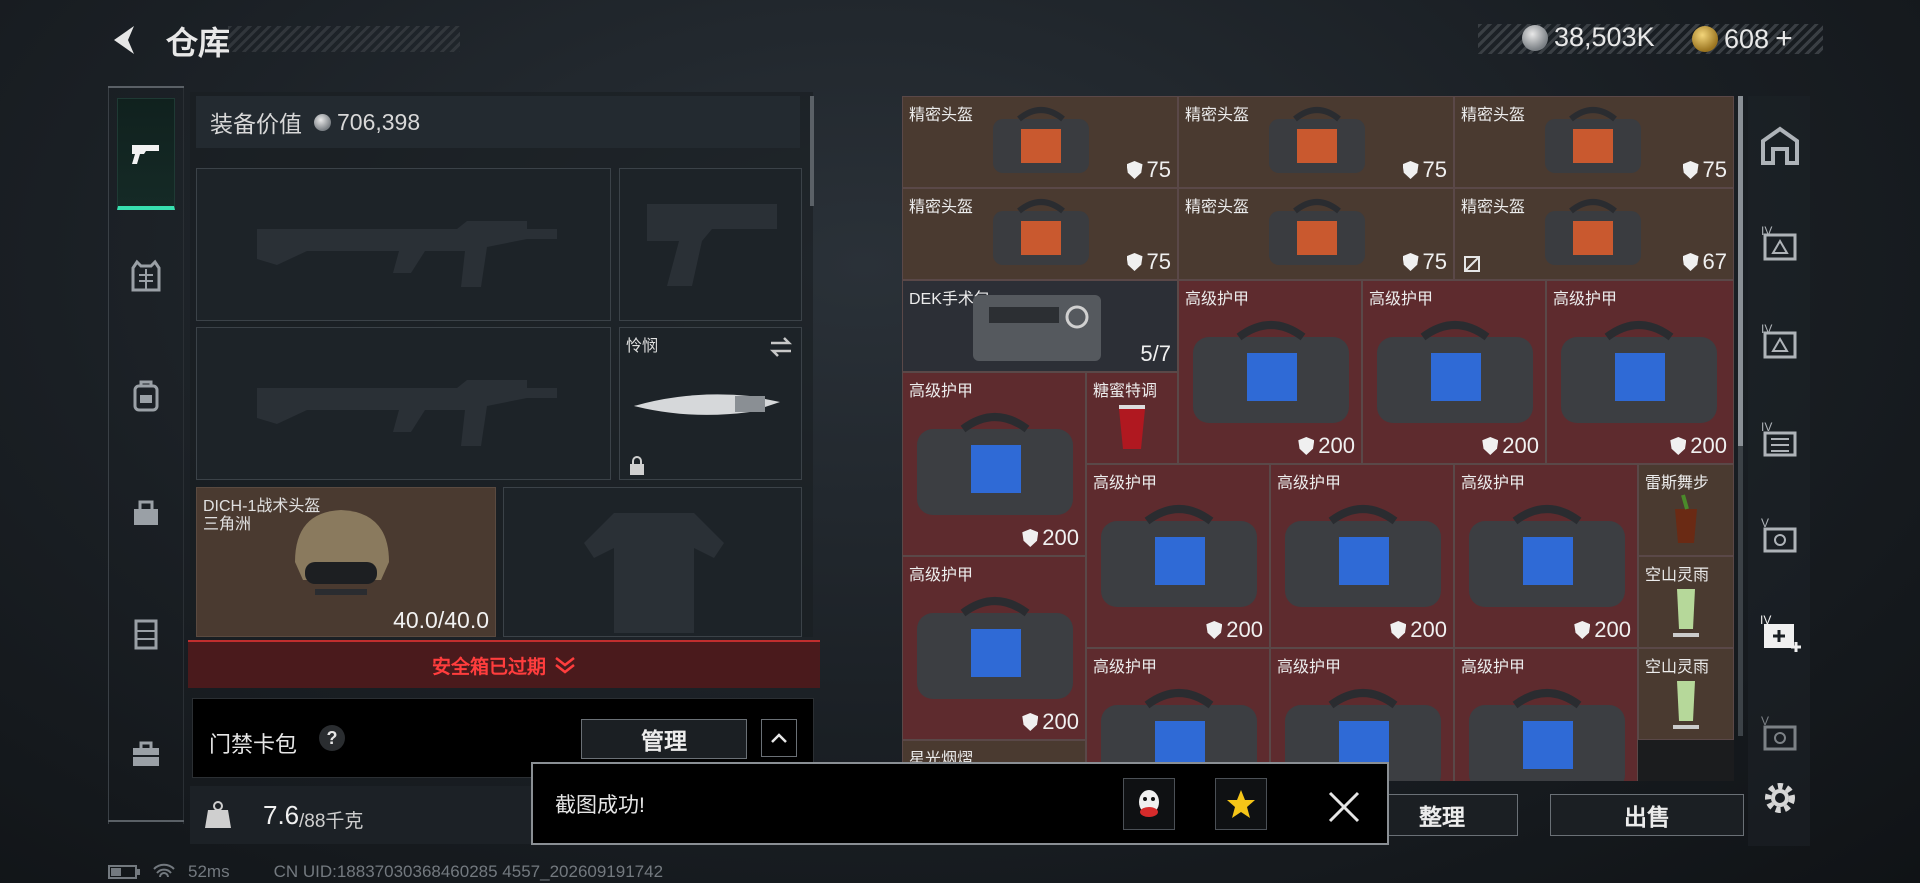  Describe the element at coordinates (1780, 340) in the screenshot. I see `nav-tier4-box-2: IV` at that location.